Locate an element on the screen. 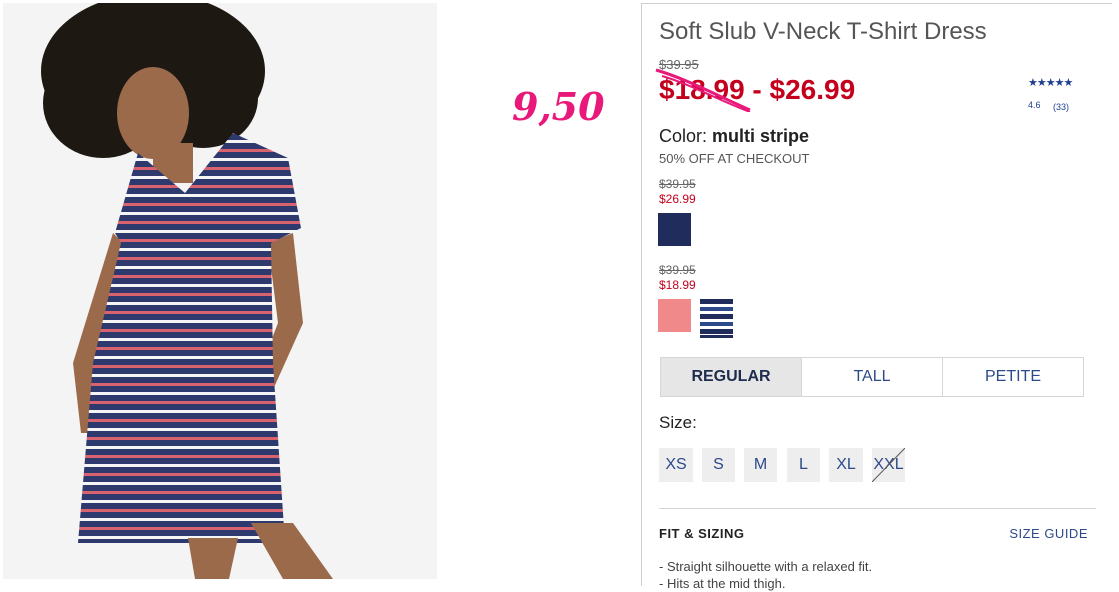 The height and width of the screenshot is (592, 1119). checkout-offer: 50% OFF AT CHECKOUT is located at coordinates (734, 158).